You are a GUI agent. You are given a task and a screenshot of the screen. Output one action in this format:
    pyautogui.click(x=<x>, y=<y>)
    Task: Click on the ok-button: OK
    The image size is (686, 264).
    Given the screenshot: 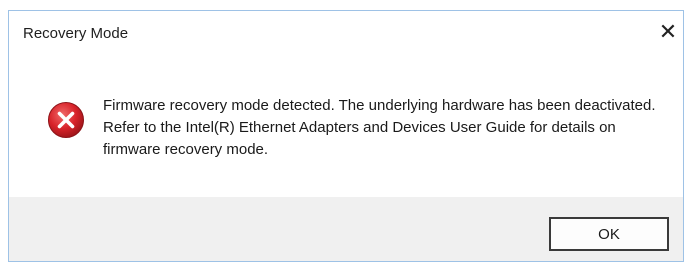 What is the action you would take?
    pyautogui.click(x=609, y=234)
    